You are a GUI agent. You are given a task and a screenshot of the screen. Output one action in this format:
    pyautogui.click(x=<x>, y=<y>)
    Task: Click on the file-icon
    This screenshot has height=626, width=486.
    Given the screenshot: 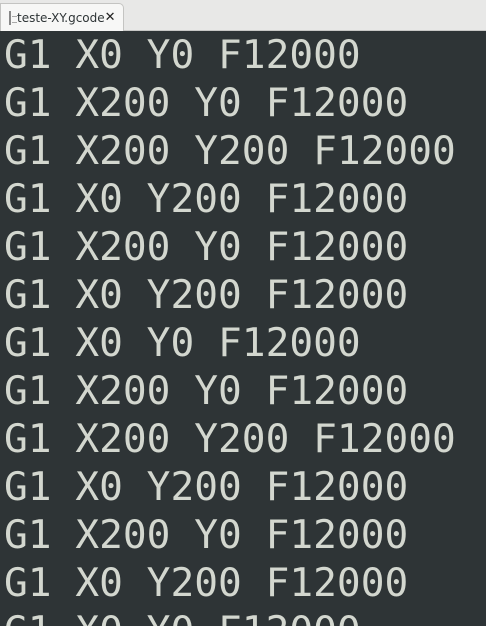 What is the action you would take?
    pyautogui.click(x=13, y=17)
    